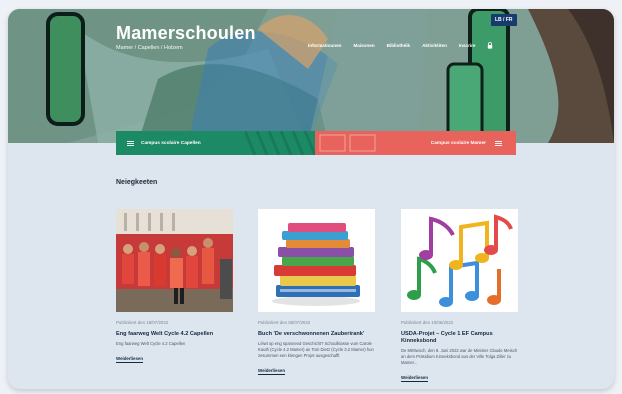 The height and width of the screenshot is (394, 622). What do you see at coordinates (151, 344) in the screenshot?
I see `news-description: Eng faarweg Welt Cycle 4.2 Capellen` at bounding box center [151, 344].